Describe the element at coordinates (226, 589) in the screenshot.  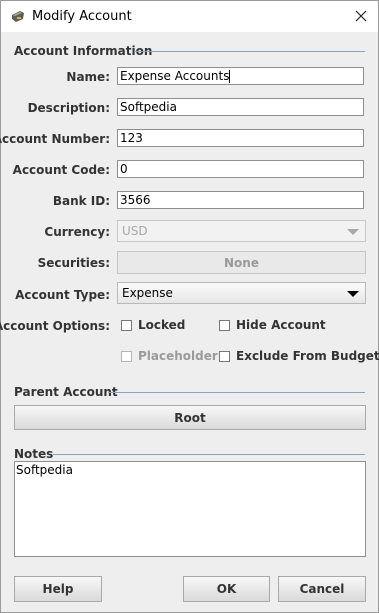
I see `ok-button: OK` at that location.